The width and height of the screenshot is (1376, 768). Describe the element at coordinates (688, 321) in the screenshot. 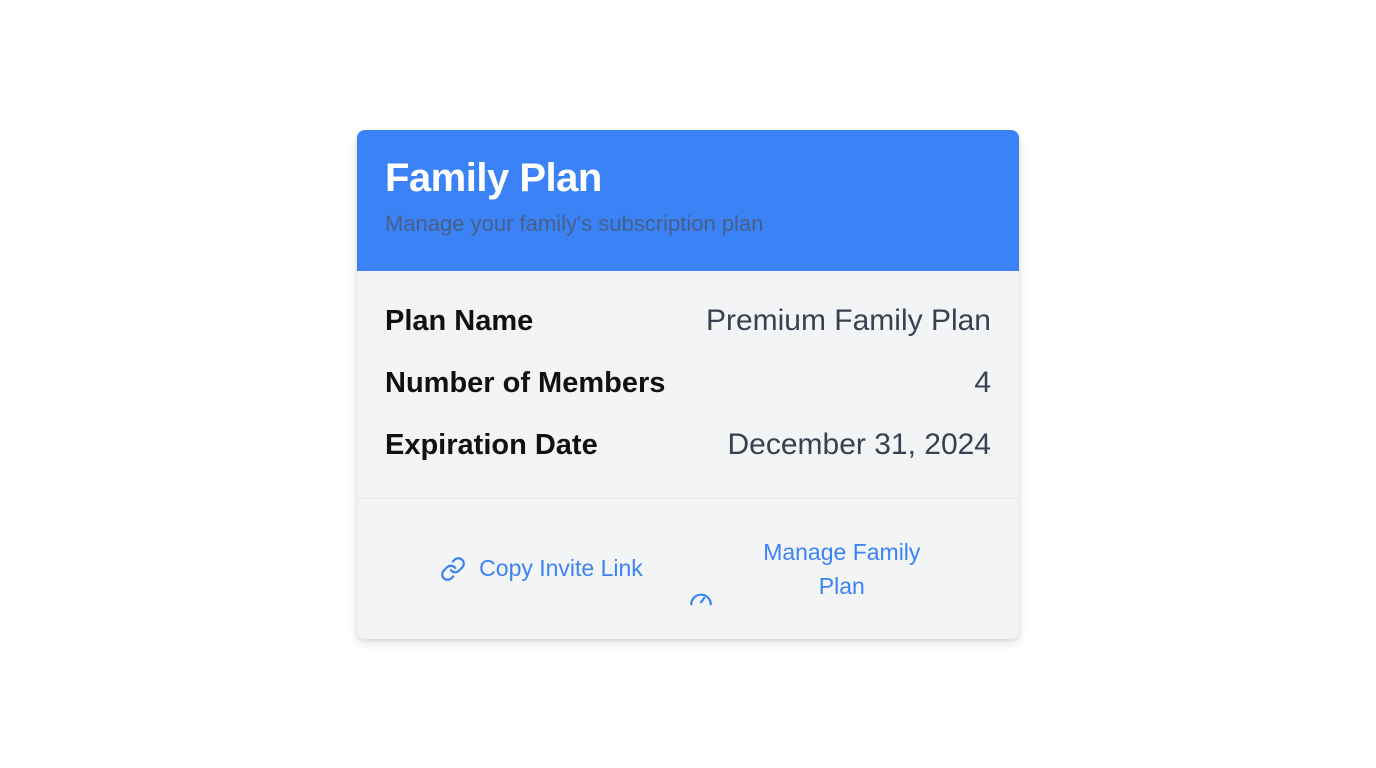

I see `detail-row-plan-name: Plan Name Premium Family Plan` at that location.